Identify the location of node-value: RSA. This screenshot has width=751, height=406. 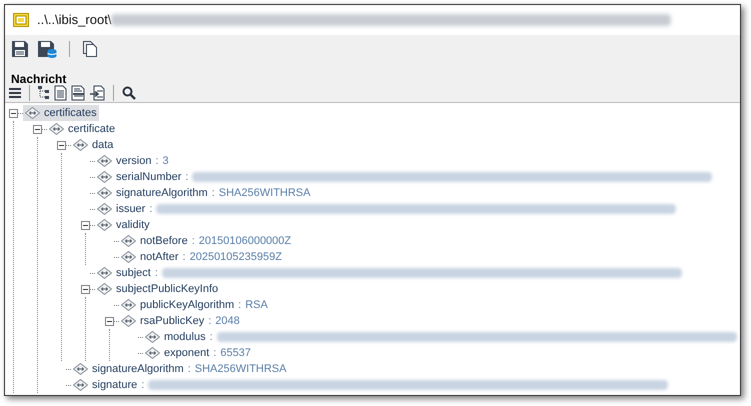
(256, 305).